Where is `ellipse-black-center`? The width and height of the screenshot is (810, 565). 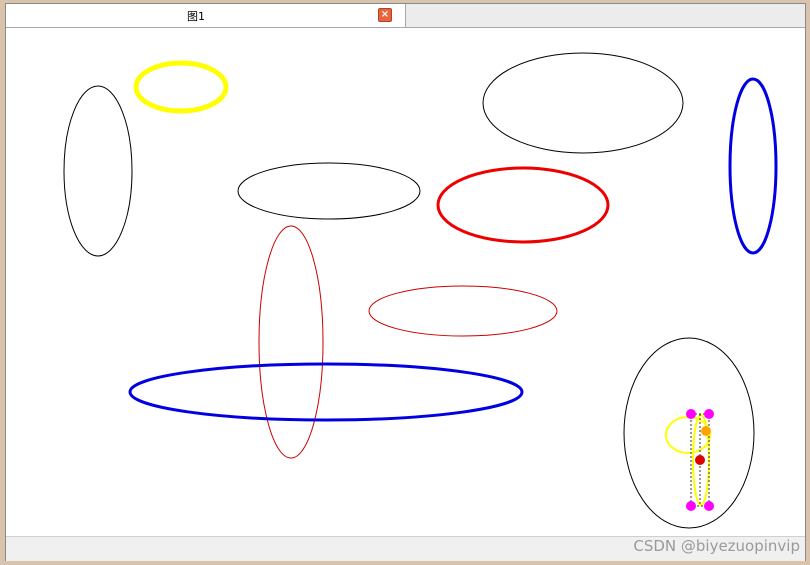
ellipse-black-center is located at coordinates (329, 191).